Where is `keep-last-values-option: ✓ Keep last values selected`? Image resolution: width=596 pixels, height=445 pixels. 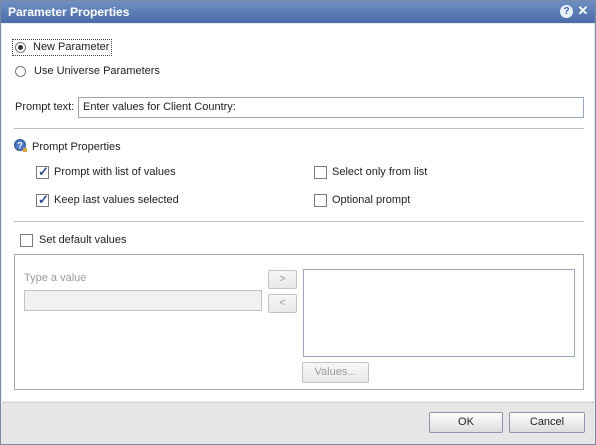 keep-last-values-option: ✓ Keep last values selected is located at coordinates (116, 200).